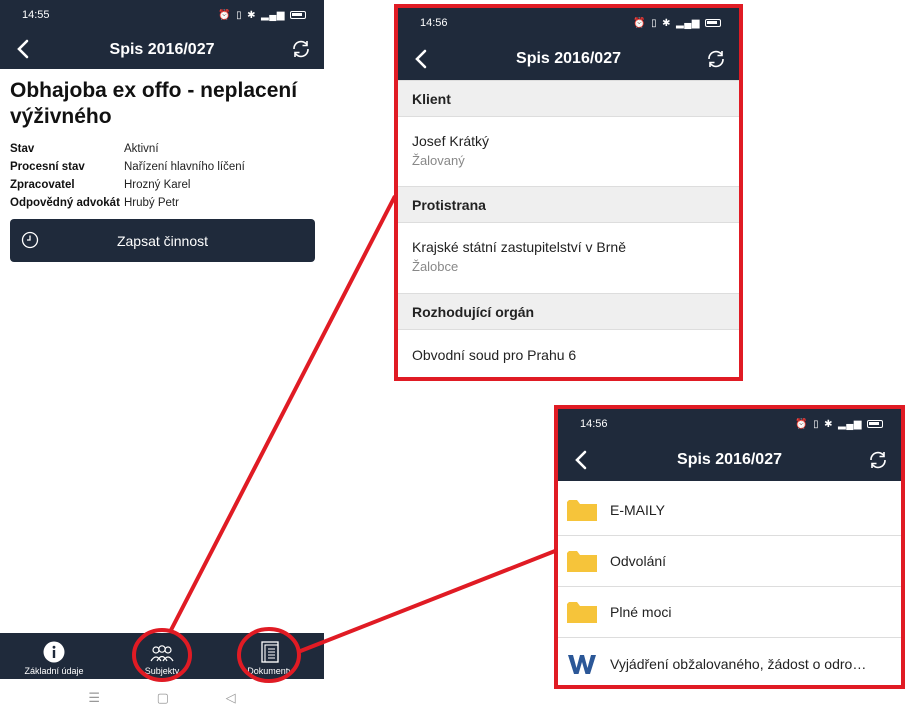 This screenshot has width=906, height=713. Describe the element at coordinates (270, 671) in the screenshot. I see `nav-label: Dokumenty` at that location.